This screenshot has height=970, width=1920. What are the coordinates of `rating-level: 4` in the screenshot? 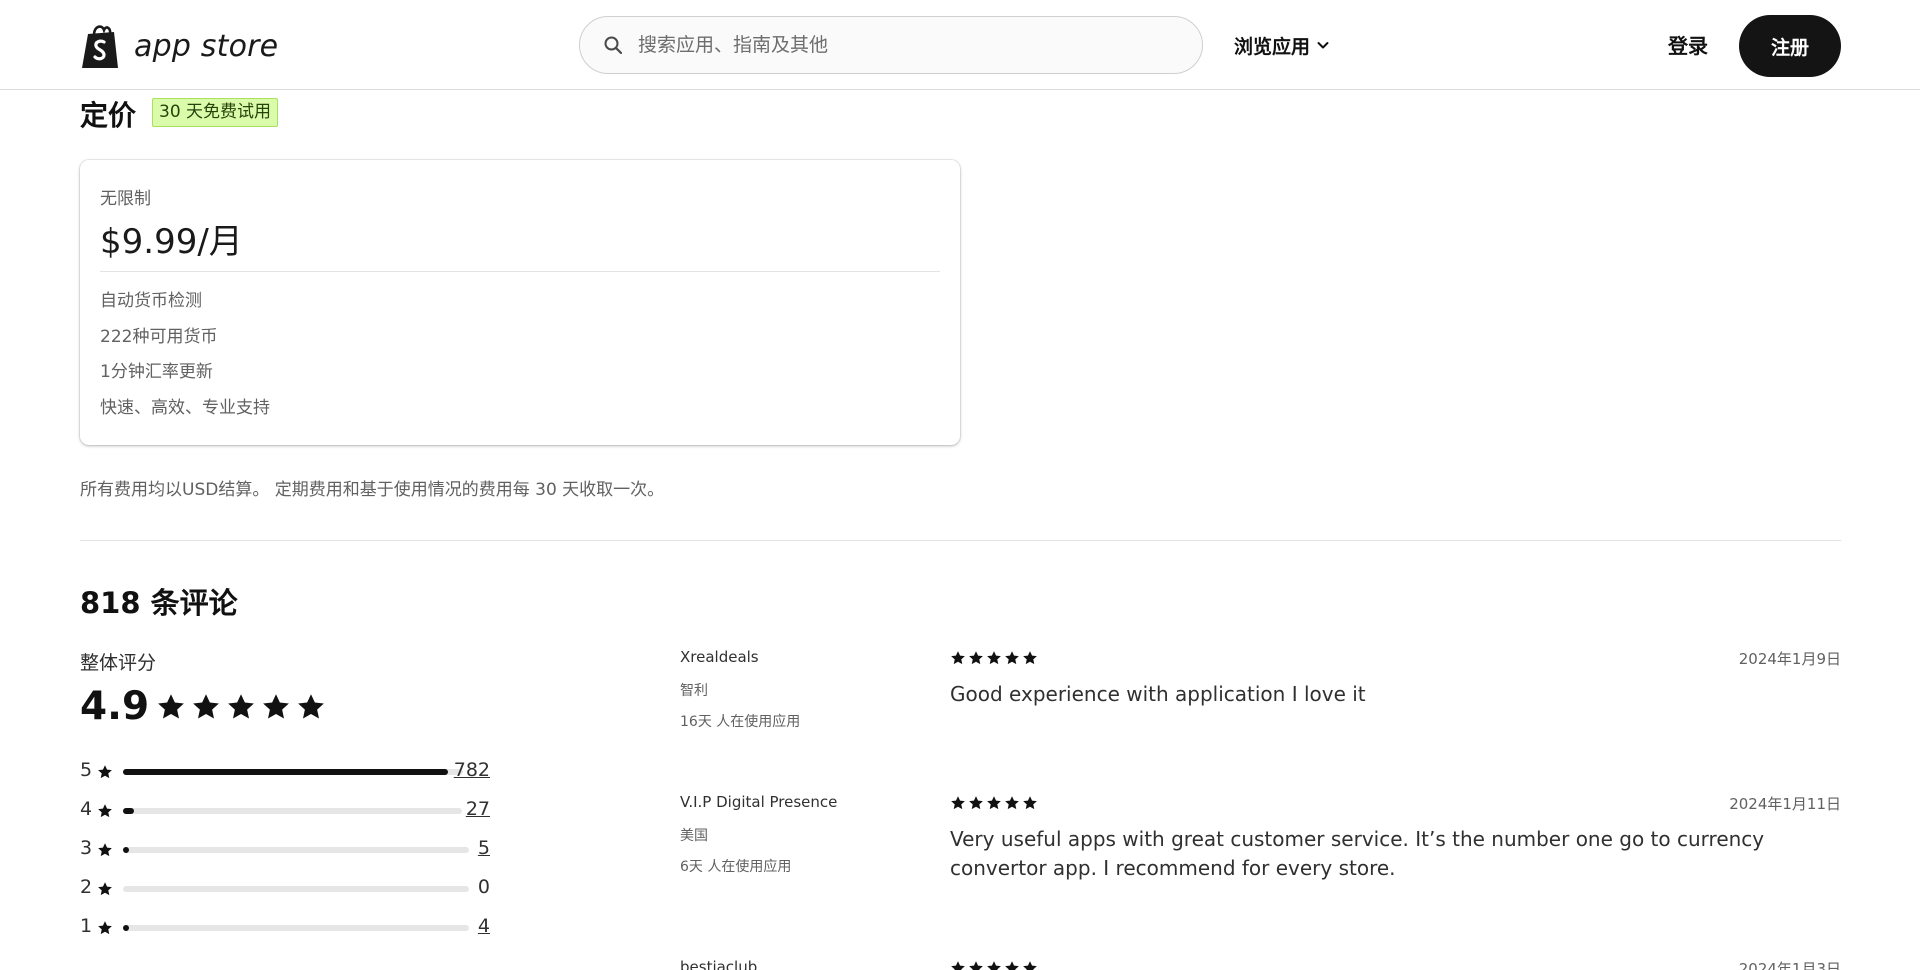 It's located at (86, 809).